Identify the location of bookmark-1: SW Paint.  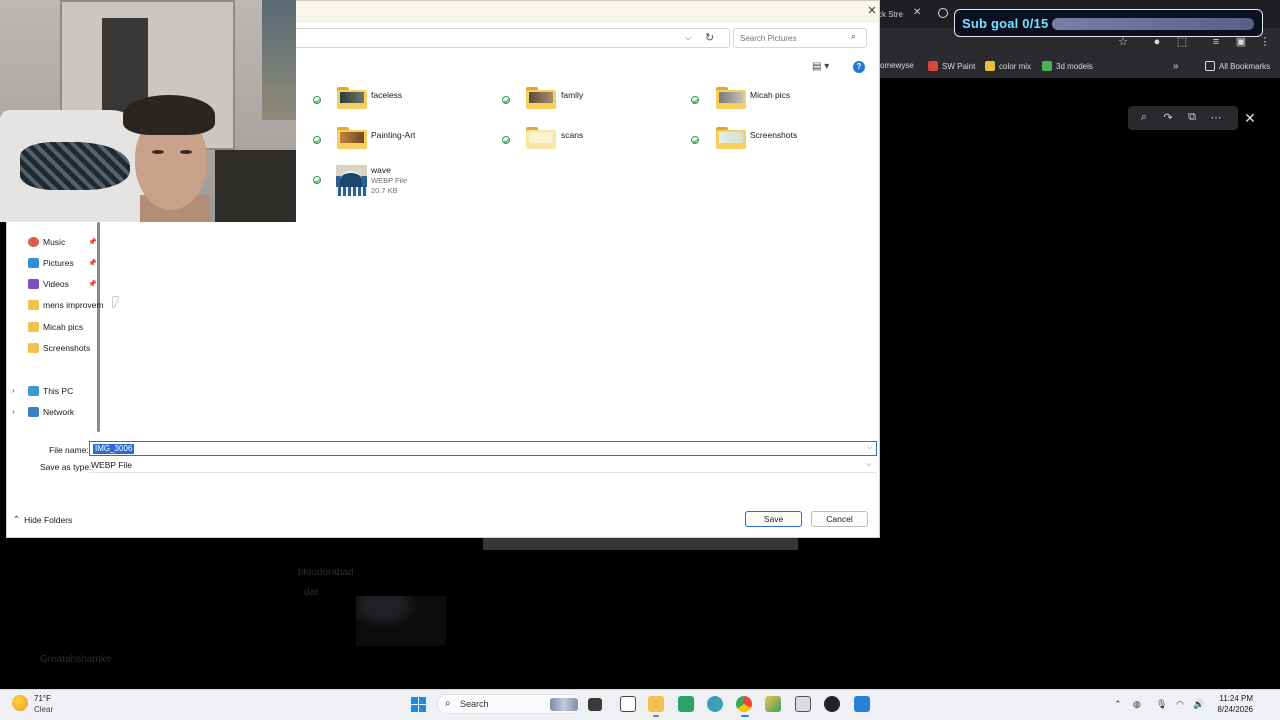
(951, 66).